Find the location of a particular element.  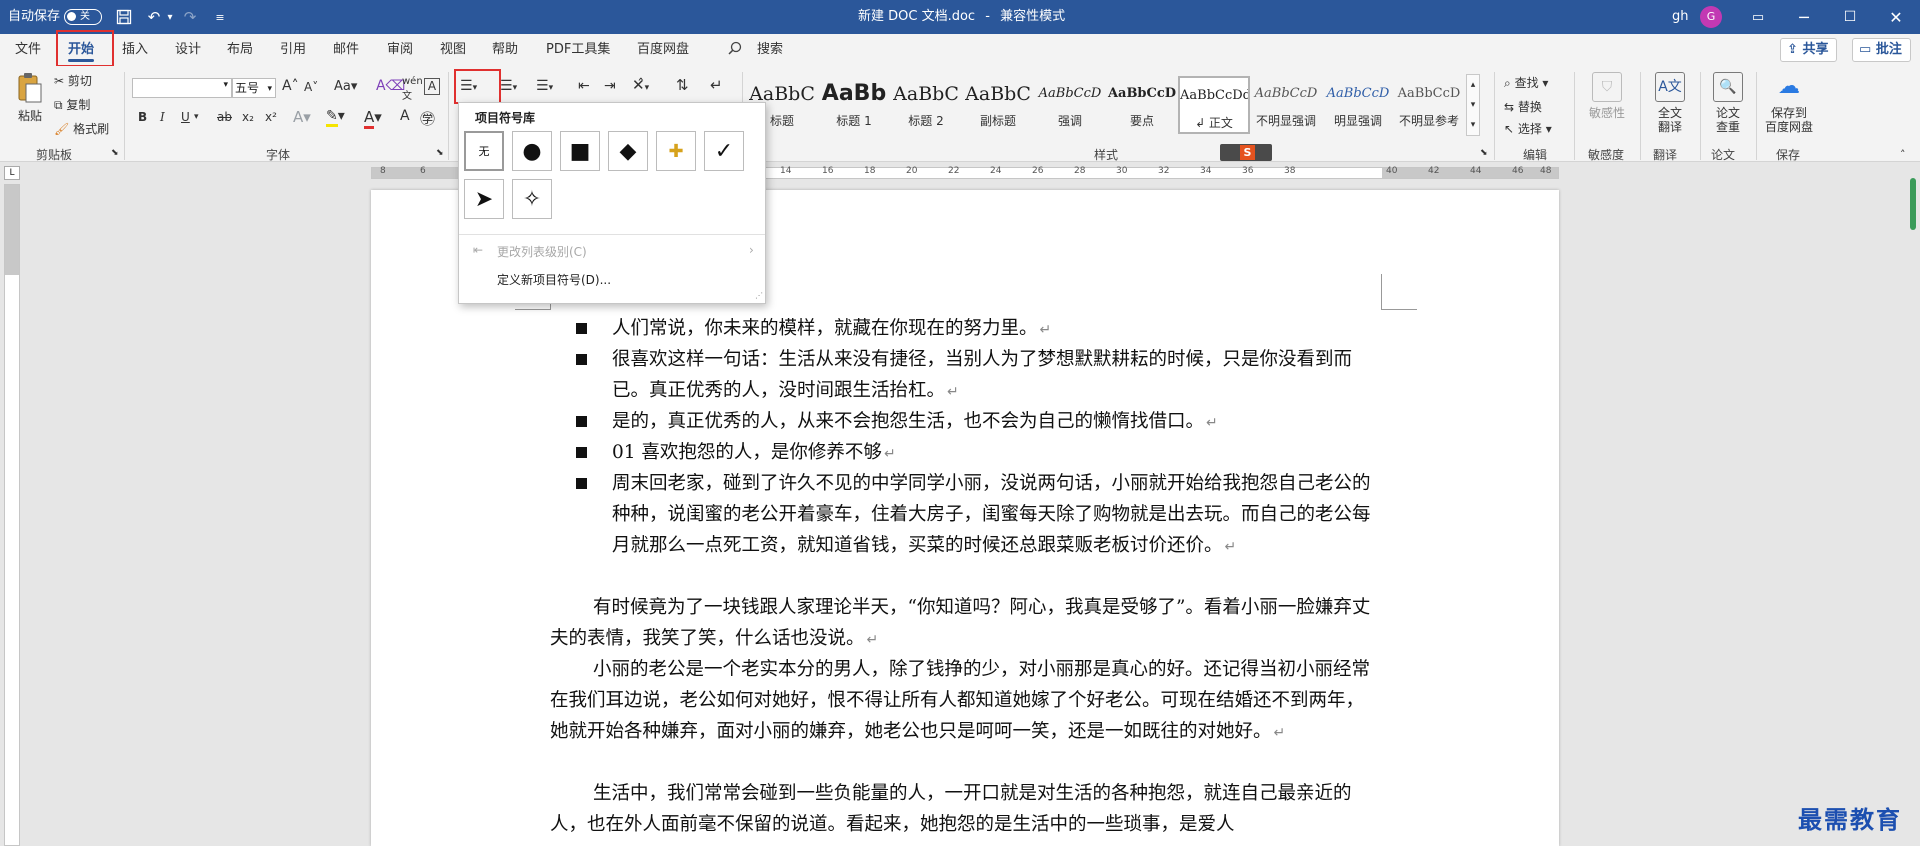

copy-button: ⧉ 复制 is located at coordinates (72, 104).